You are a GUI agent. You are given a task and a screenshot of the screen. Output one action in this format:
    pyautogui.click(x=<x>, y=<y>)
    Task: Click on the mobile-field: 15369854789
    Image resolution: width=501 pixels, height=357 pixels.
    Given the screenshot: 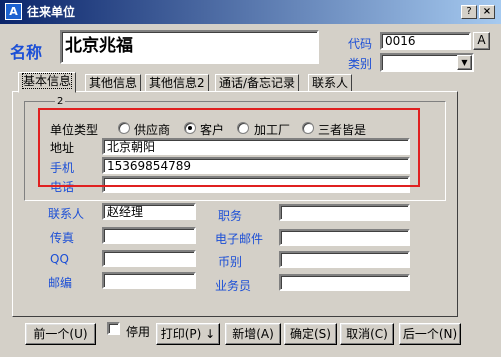 What is the action you would take?
    pyautogui.click(x=256, y=165)
    